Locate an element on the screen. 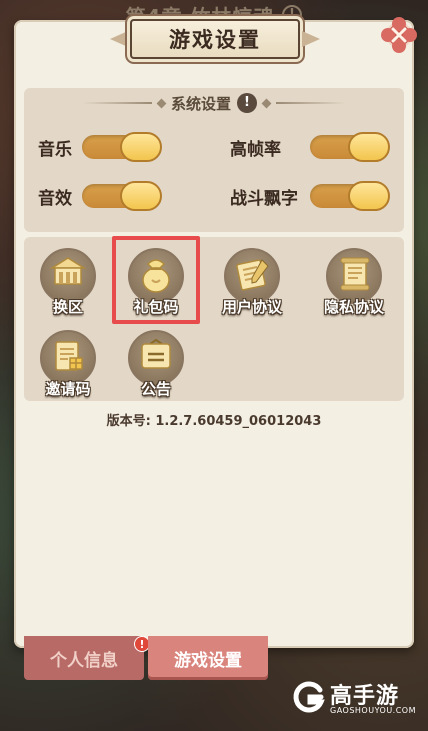  tab-label: 游戏设置 is located at coordinates (208, 660).